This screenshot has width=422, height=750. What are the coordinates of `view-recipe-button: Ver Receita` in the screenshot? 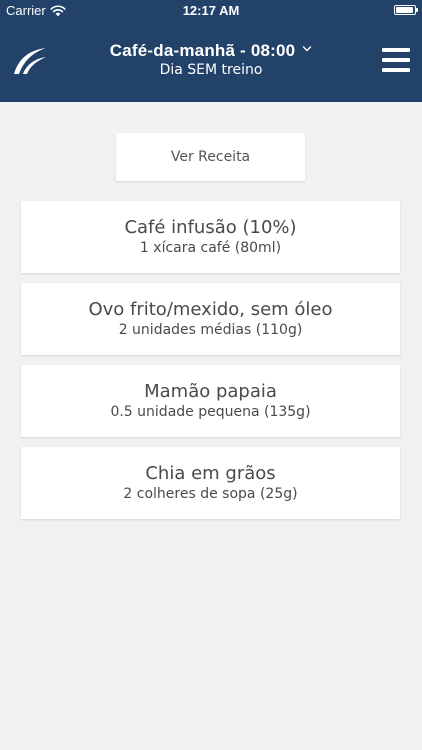 It's located at (210, 157).